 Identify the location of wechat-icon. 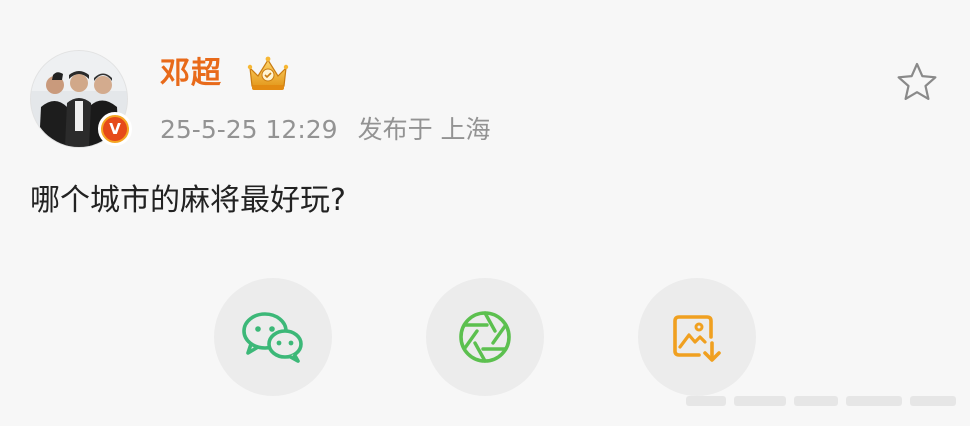
(272, 337).